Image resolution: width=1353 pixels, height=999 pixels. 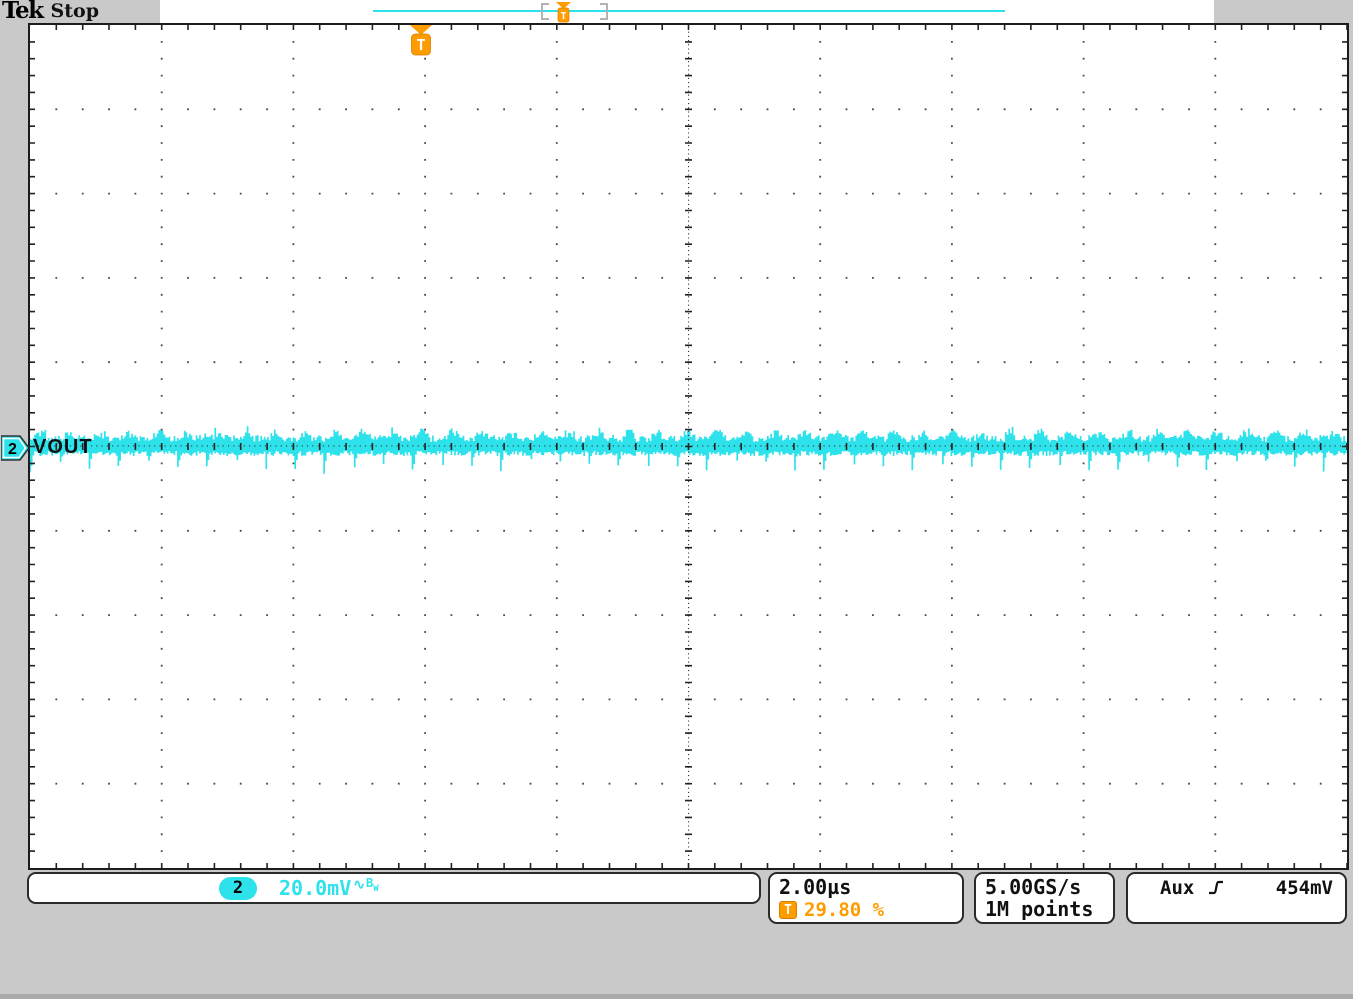 I want to click on acquisition-status: Stop, so click(x=75, y=11).